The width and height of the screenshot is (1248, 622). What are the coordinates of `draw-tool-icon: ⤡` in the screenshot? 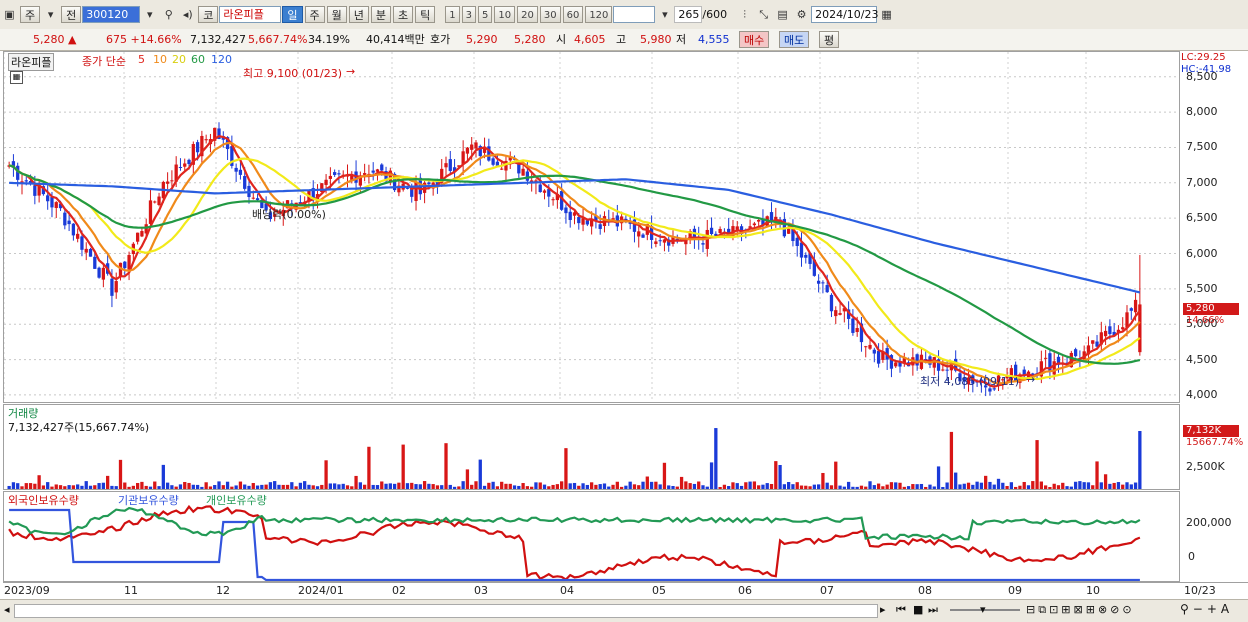 It's located at (763, 14).